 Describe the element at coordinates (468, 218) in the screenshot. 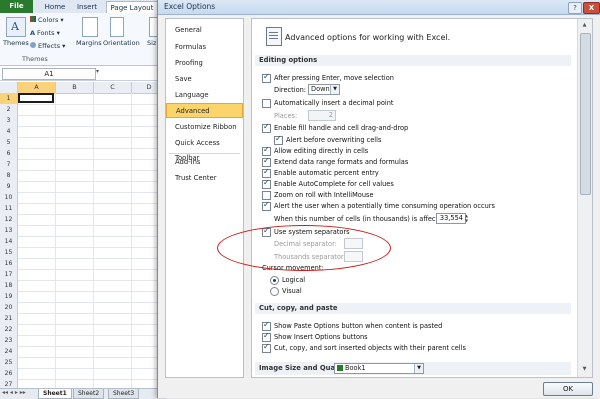

I see `spinner-arrows-icon: ▲ ▼` at that location.